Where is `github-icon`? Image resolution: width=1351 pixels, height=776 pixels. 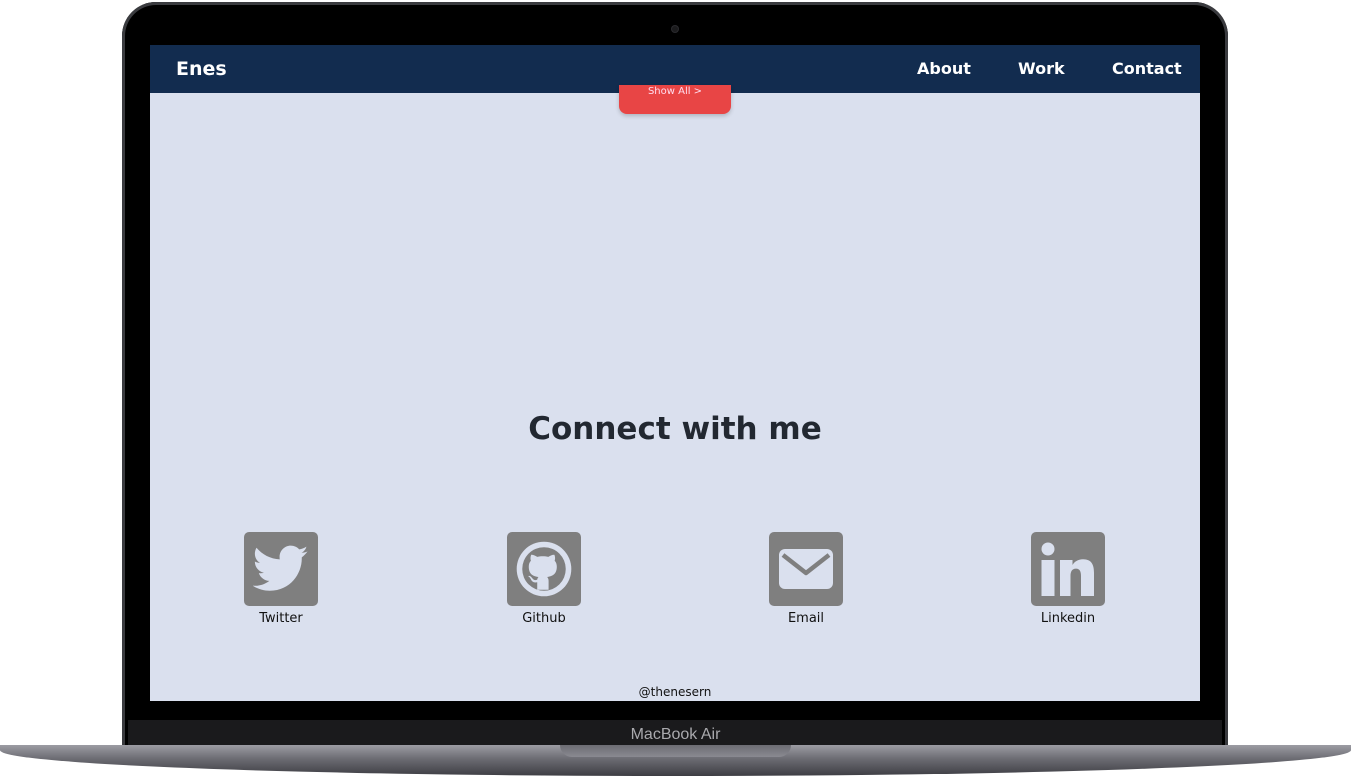 github-icon is located at coordinates (544, 569).